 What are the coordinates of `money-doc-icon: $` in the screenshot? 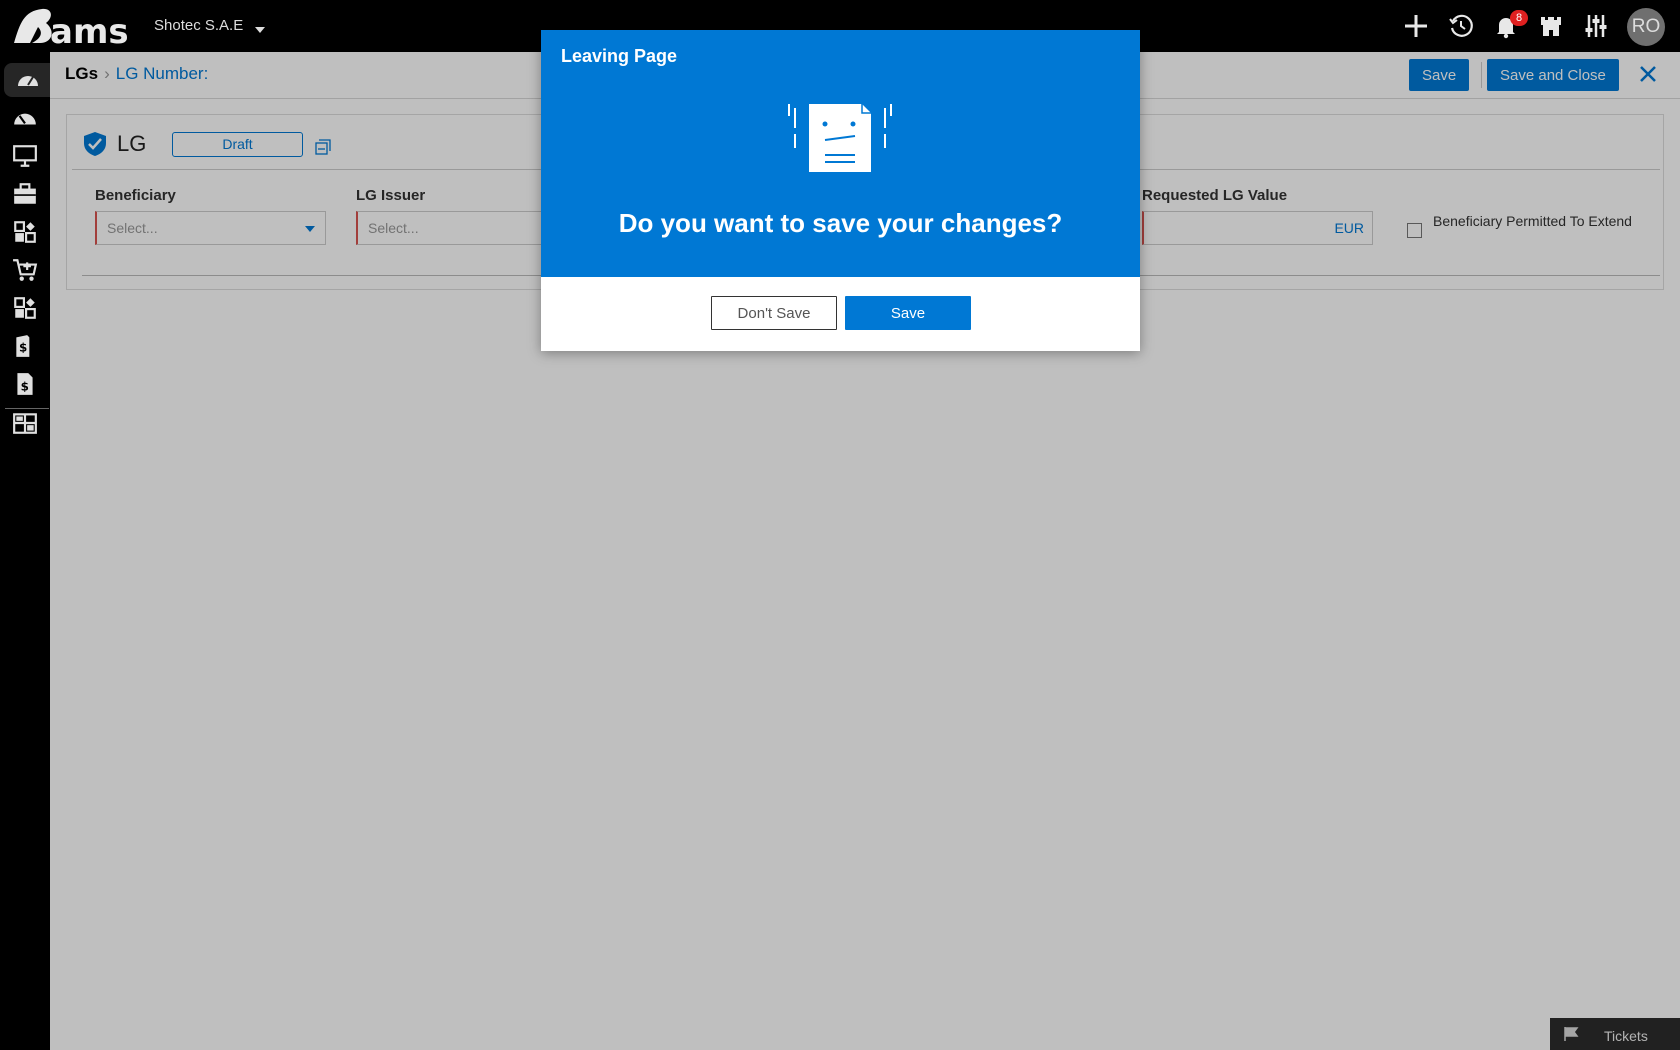 It's located at (25, 346).